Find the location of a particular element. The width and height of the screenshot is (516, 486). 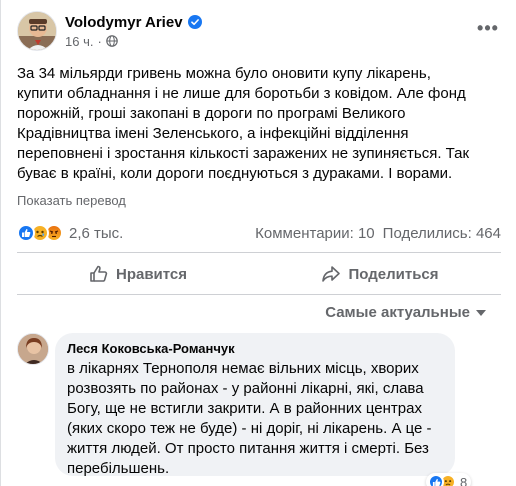

post-meta: 16 ч. · is located at coordinates (133, 41).